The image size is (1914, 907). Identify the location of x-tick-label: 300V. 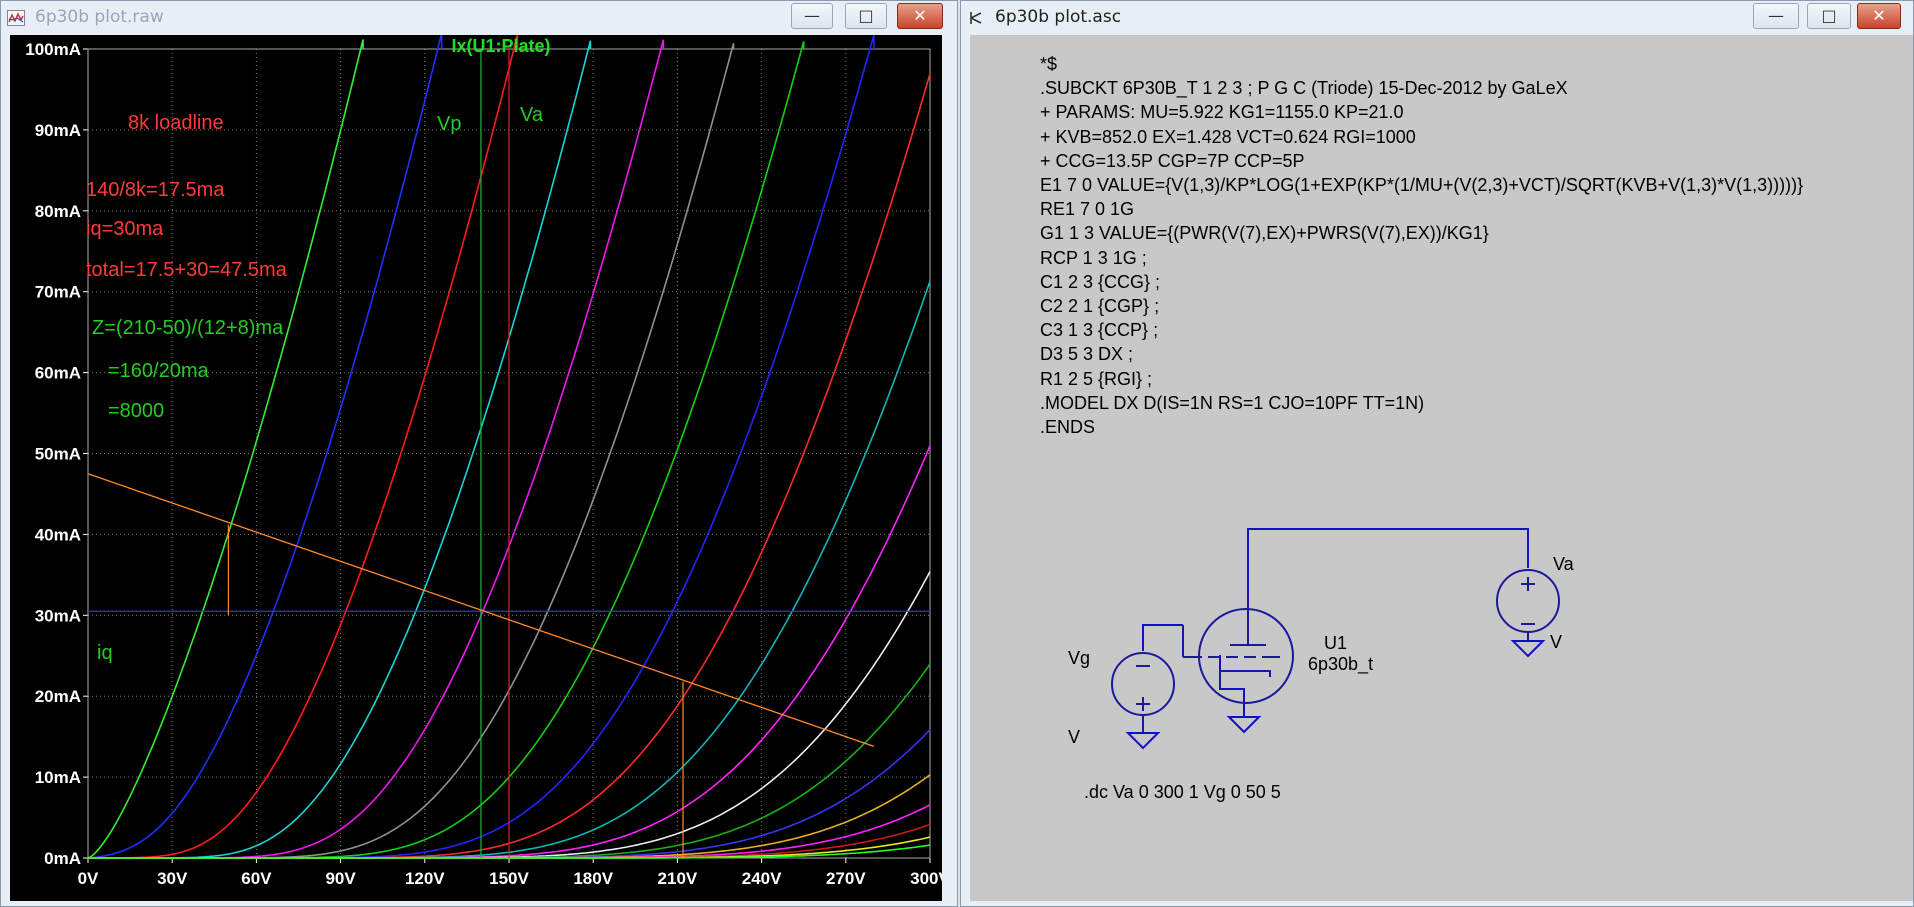
(926, 878).